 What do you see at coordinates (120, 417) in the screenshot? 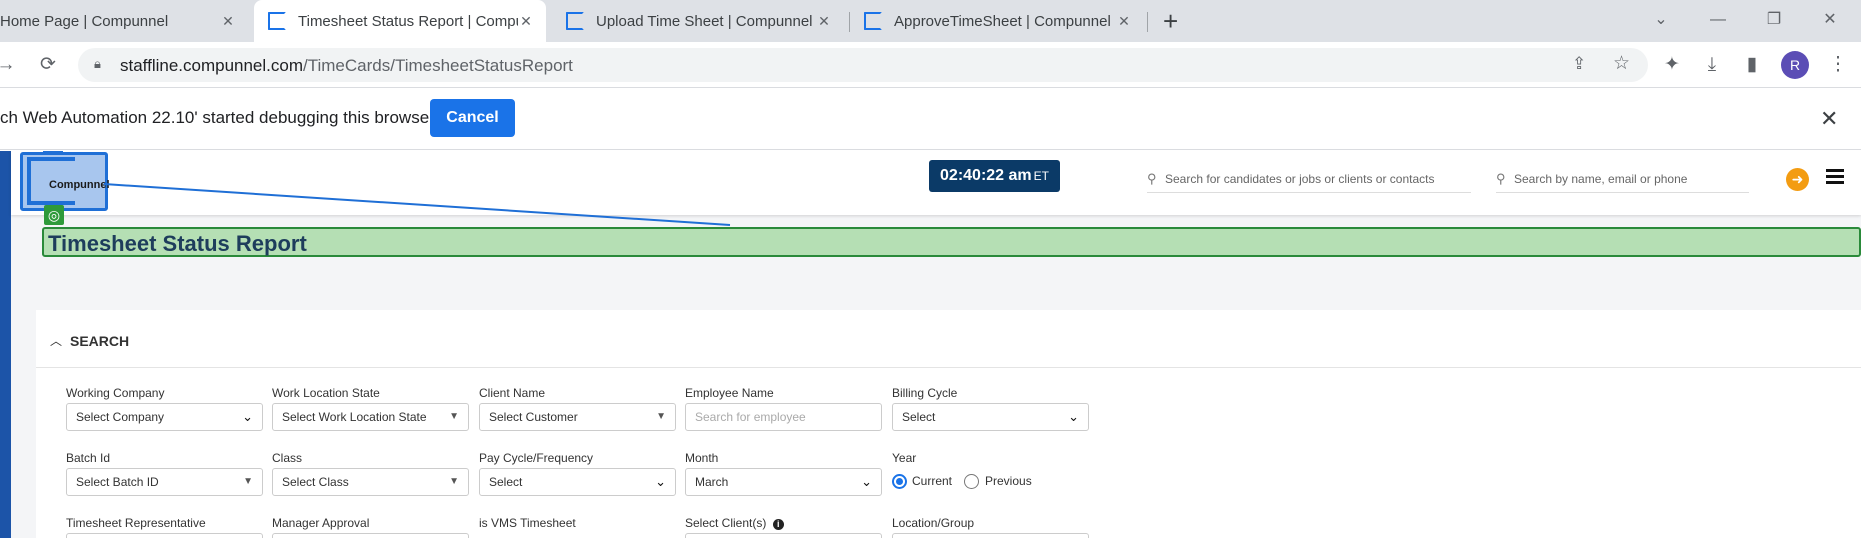
I see `select-value: Select Company` at bounding box center [120, 417].